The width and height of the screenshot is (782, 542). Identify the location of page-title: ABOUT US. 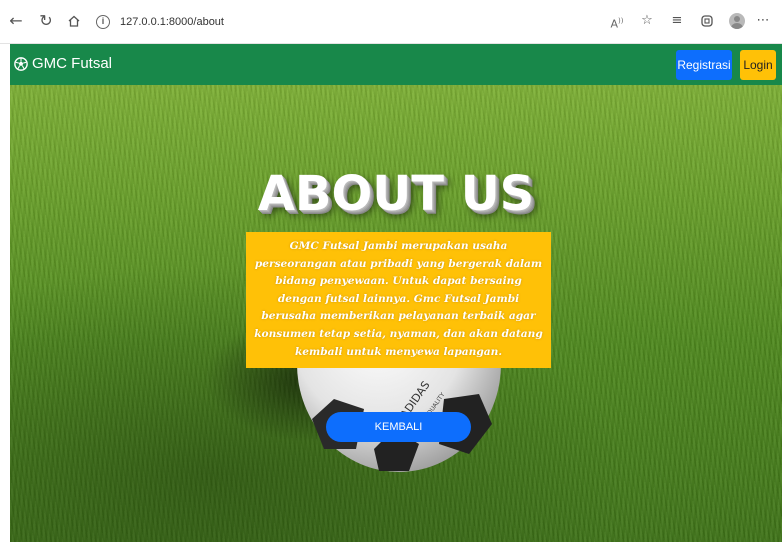
(396, 194).